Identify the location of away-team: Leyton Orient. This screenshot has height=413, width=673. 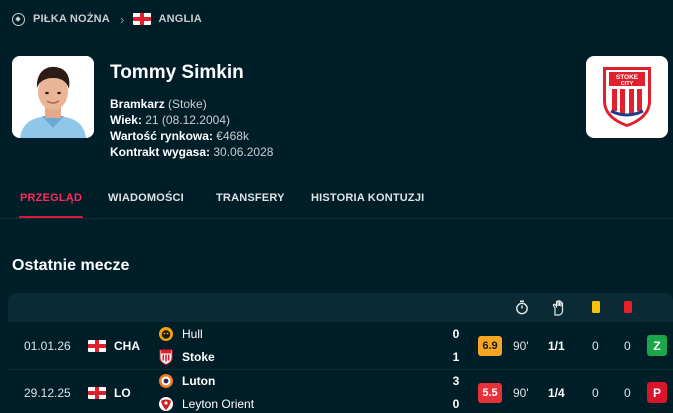
(218, 404).